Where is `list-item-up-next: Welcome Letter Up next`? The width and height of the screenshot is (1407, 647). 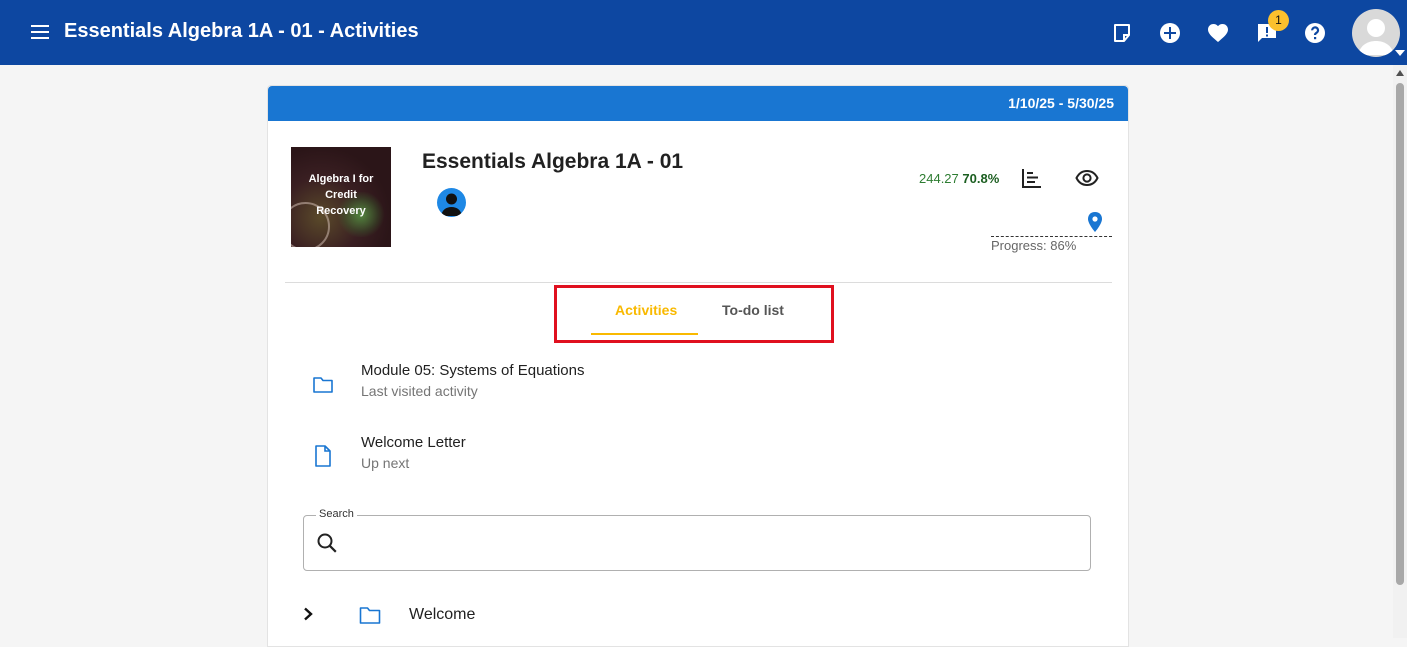 list-item-up-next: Welcome Letter Up next is located at coordinates (694, 458).